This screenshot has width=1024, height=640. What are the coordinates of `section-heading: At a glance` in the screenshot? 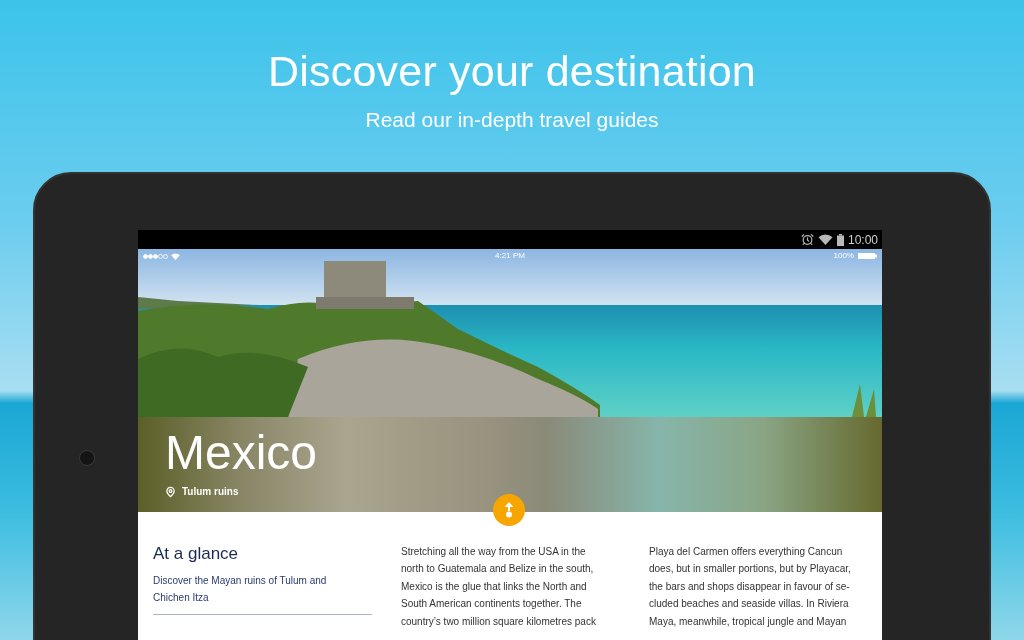 It's located at (196, 553).